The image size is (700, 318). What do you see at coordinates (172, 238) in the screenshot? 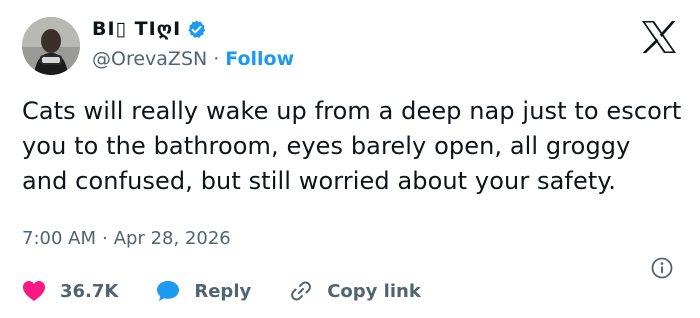
I see `tweet-date: Apr 28, 2026` at bounding box center [172, 238].